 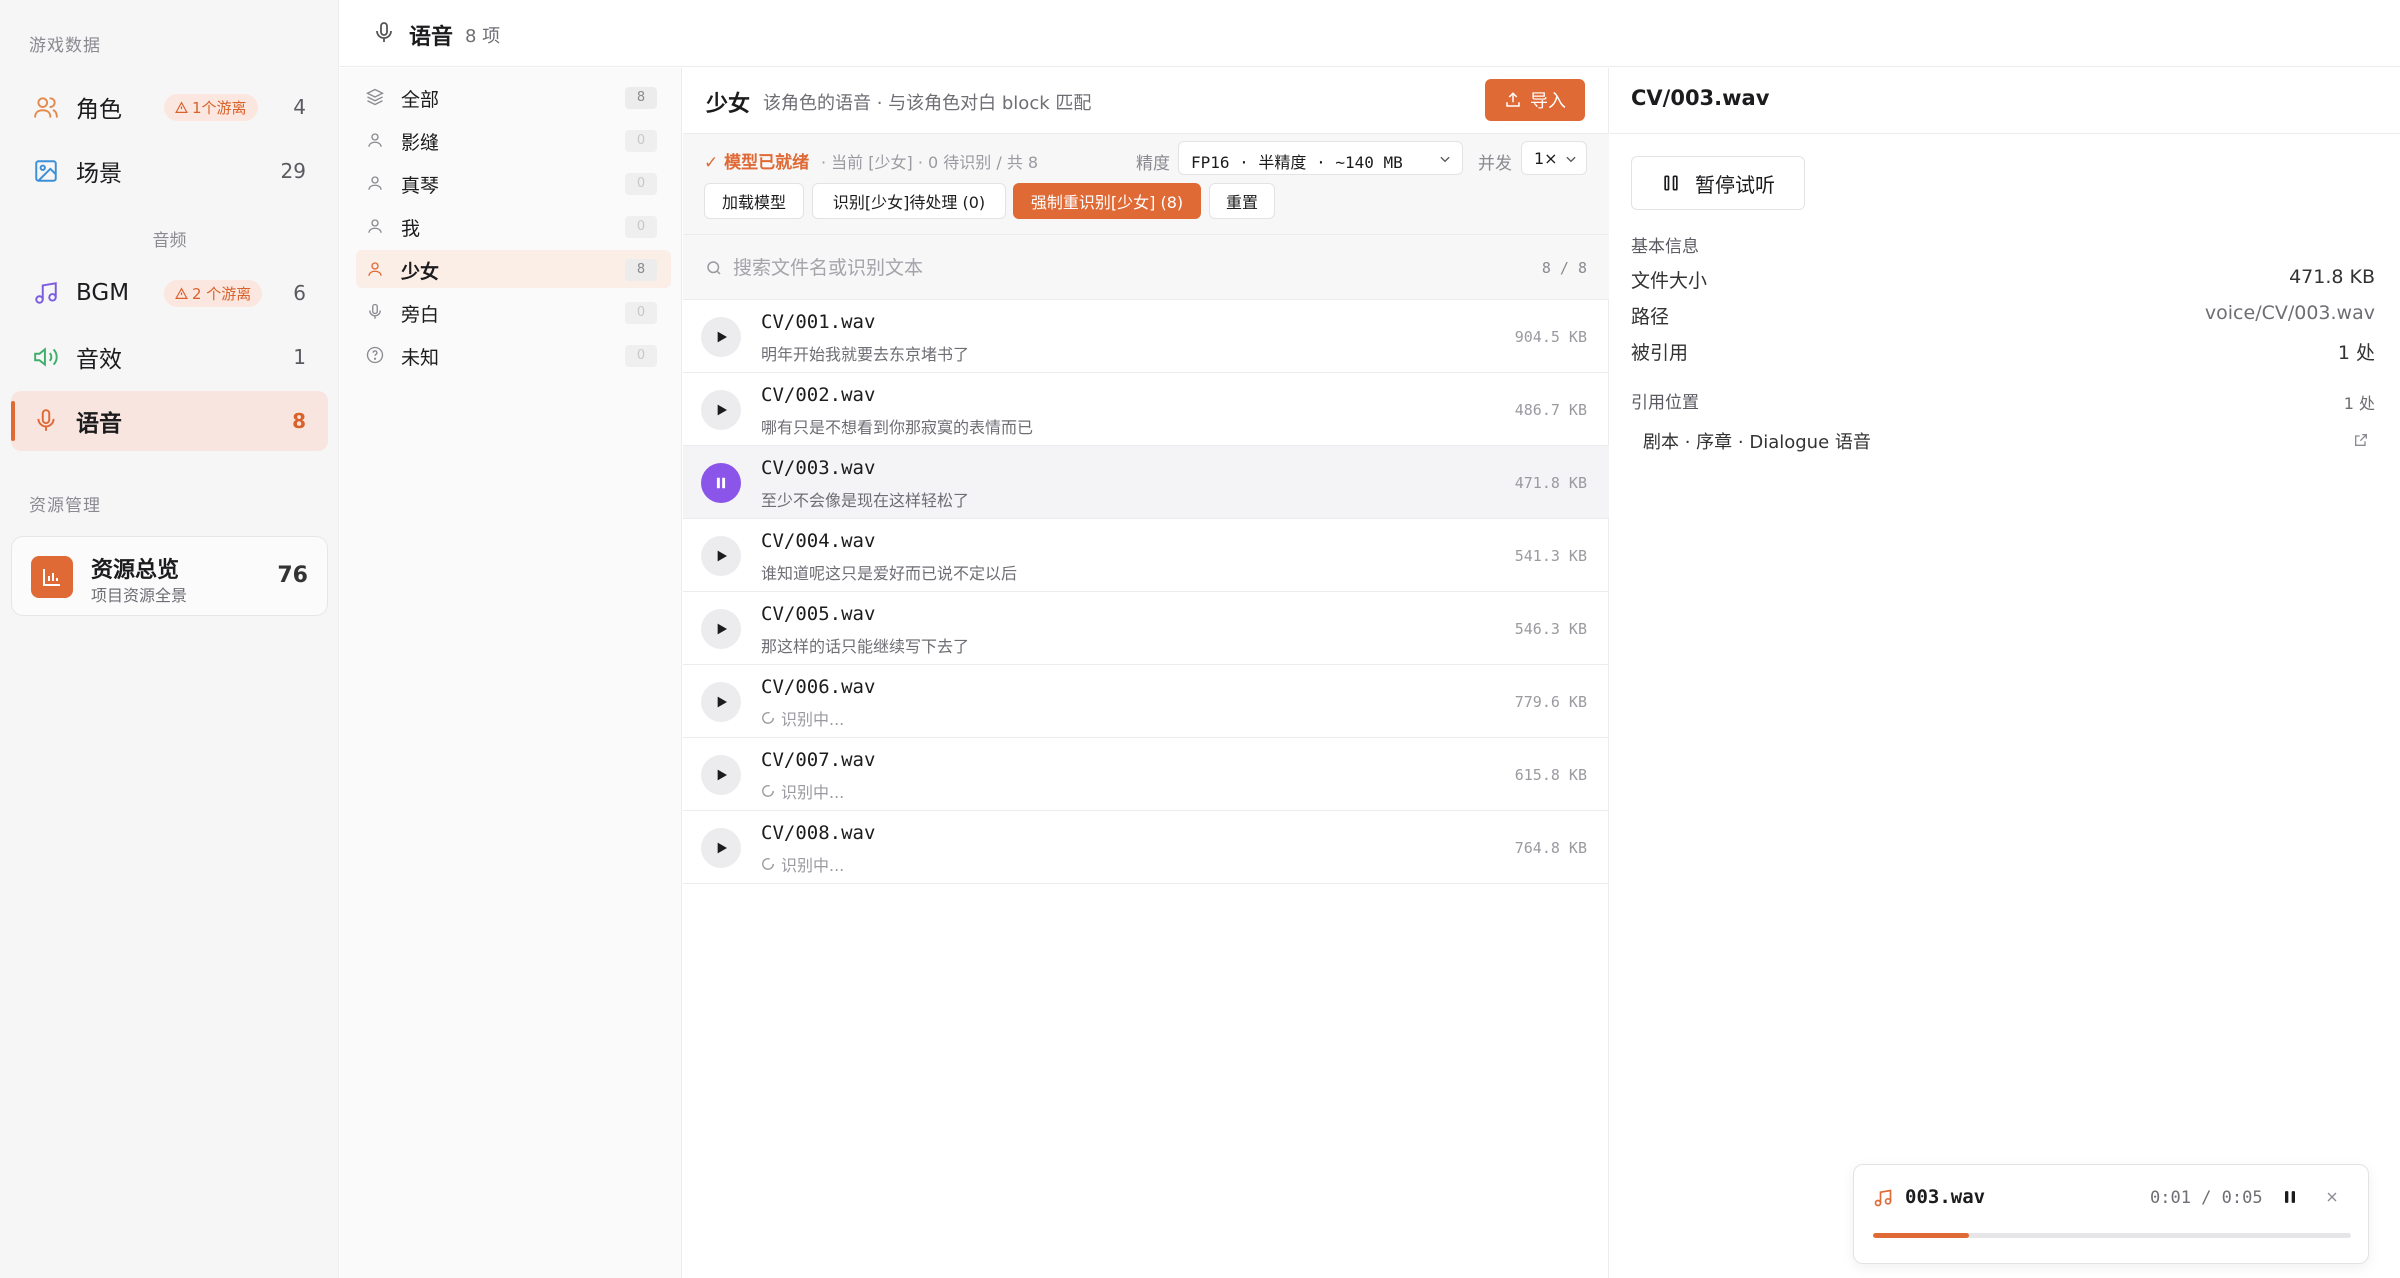 What do you see at coordinates (99, 360) in the screenshot?
I see `sidebar-item-label: 音效` at bounding box center [99, 360].